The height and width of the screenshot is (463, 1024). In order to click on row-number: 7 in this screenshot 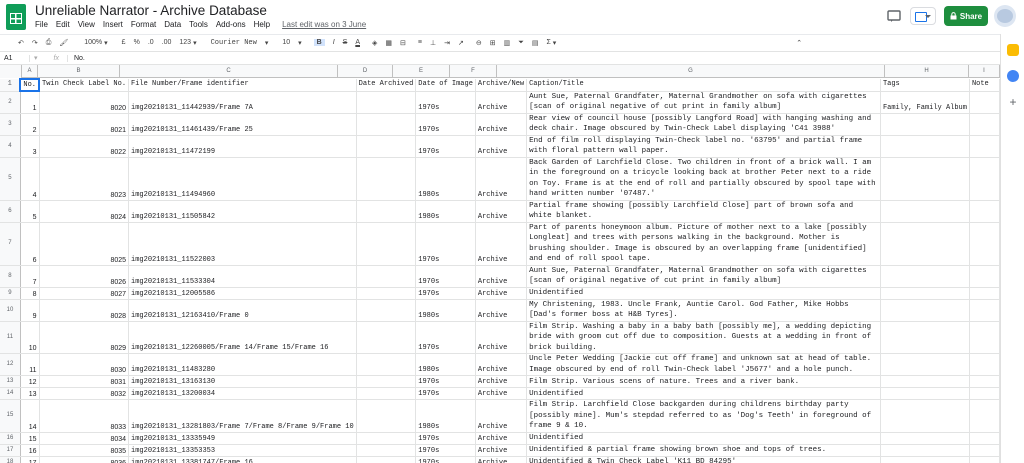, I will do `click(10, 244)`.